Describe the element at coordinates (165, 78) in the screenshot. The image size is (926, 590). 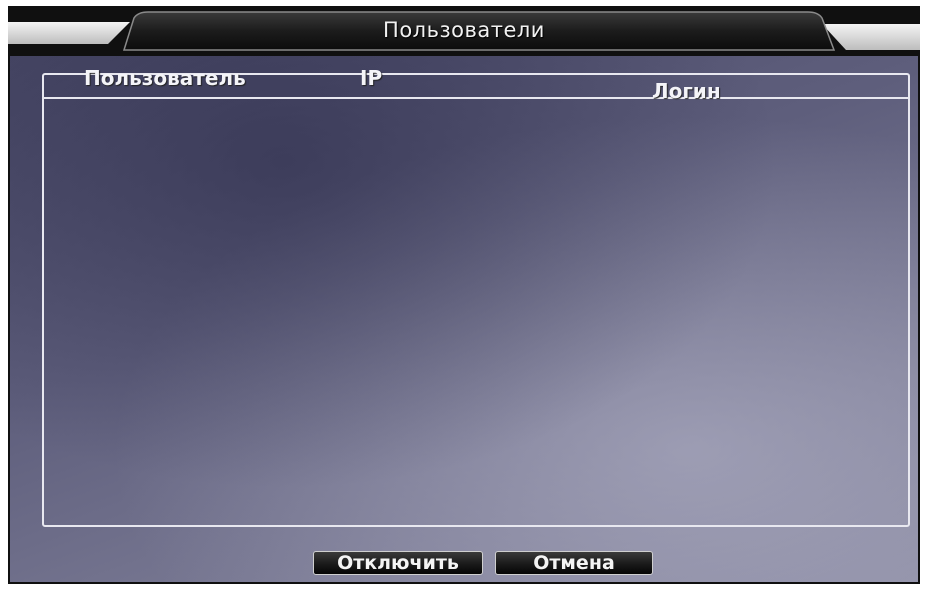
I see `column-header-user: Пользователь` at that location.